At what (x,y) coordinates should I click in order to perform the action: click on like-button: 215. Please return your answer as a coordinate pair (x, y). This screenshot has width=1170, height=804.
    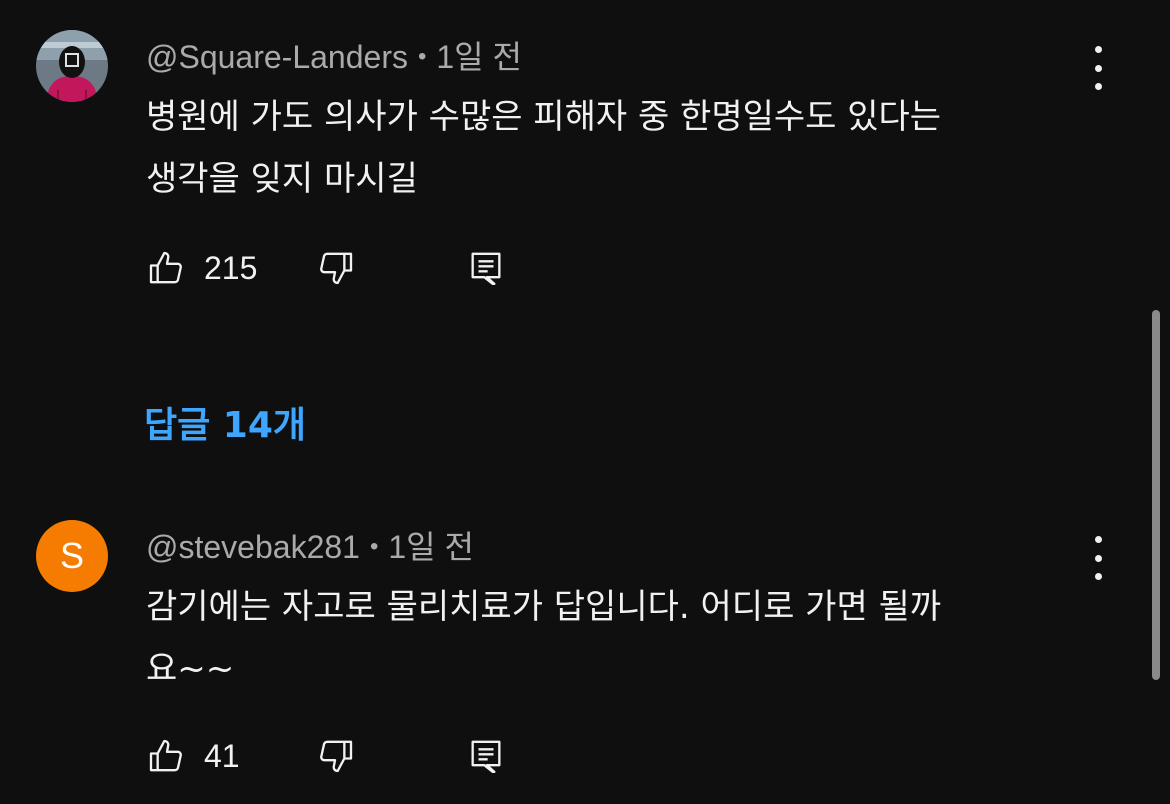
    Looking at the image, I should click on (201, 268).